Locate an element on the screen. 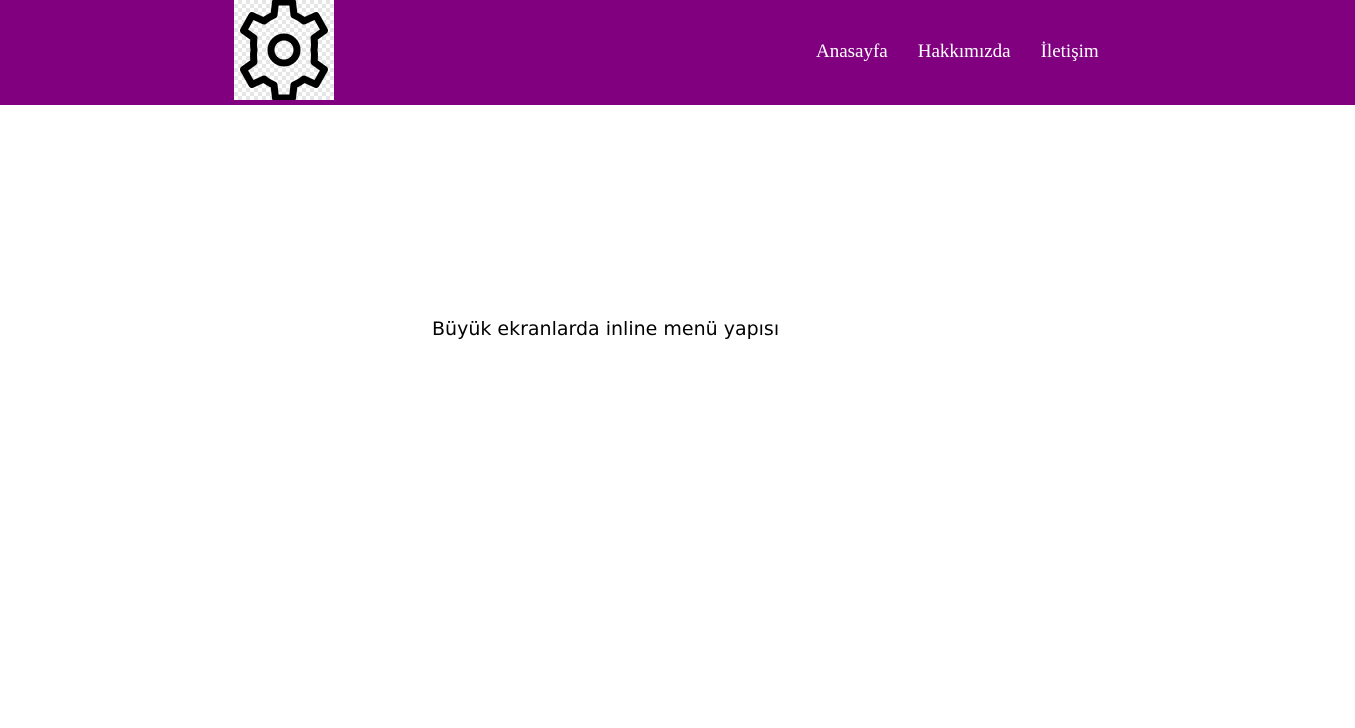 Image resolution: width=1355 pixels, height=728 pixels. main-nav: Anasayfa Hakkımızda İletişim is located at coordinates (957, 52).